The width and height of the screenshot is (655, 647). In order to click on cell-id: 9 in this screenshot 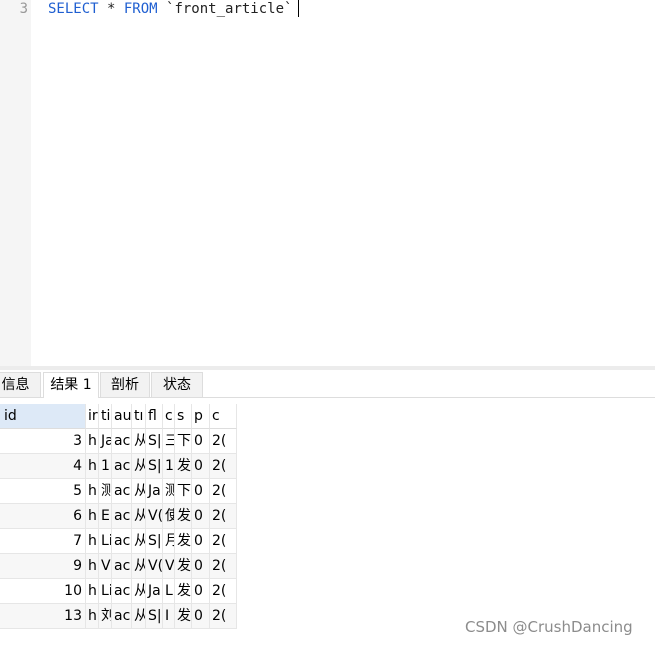, I will do `click(43, 566)`.